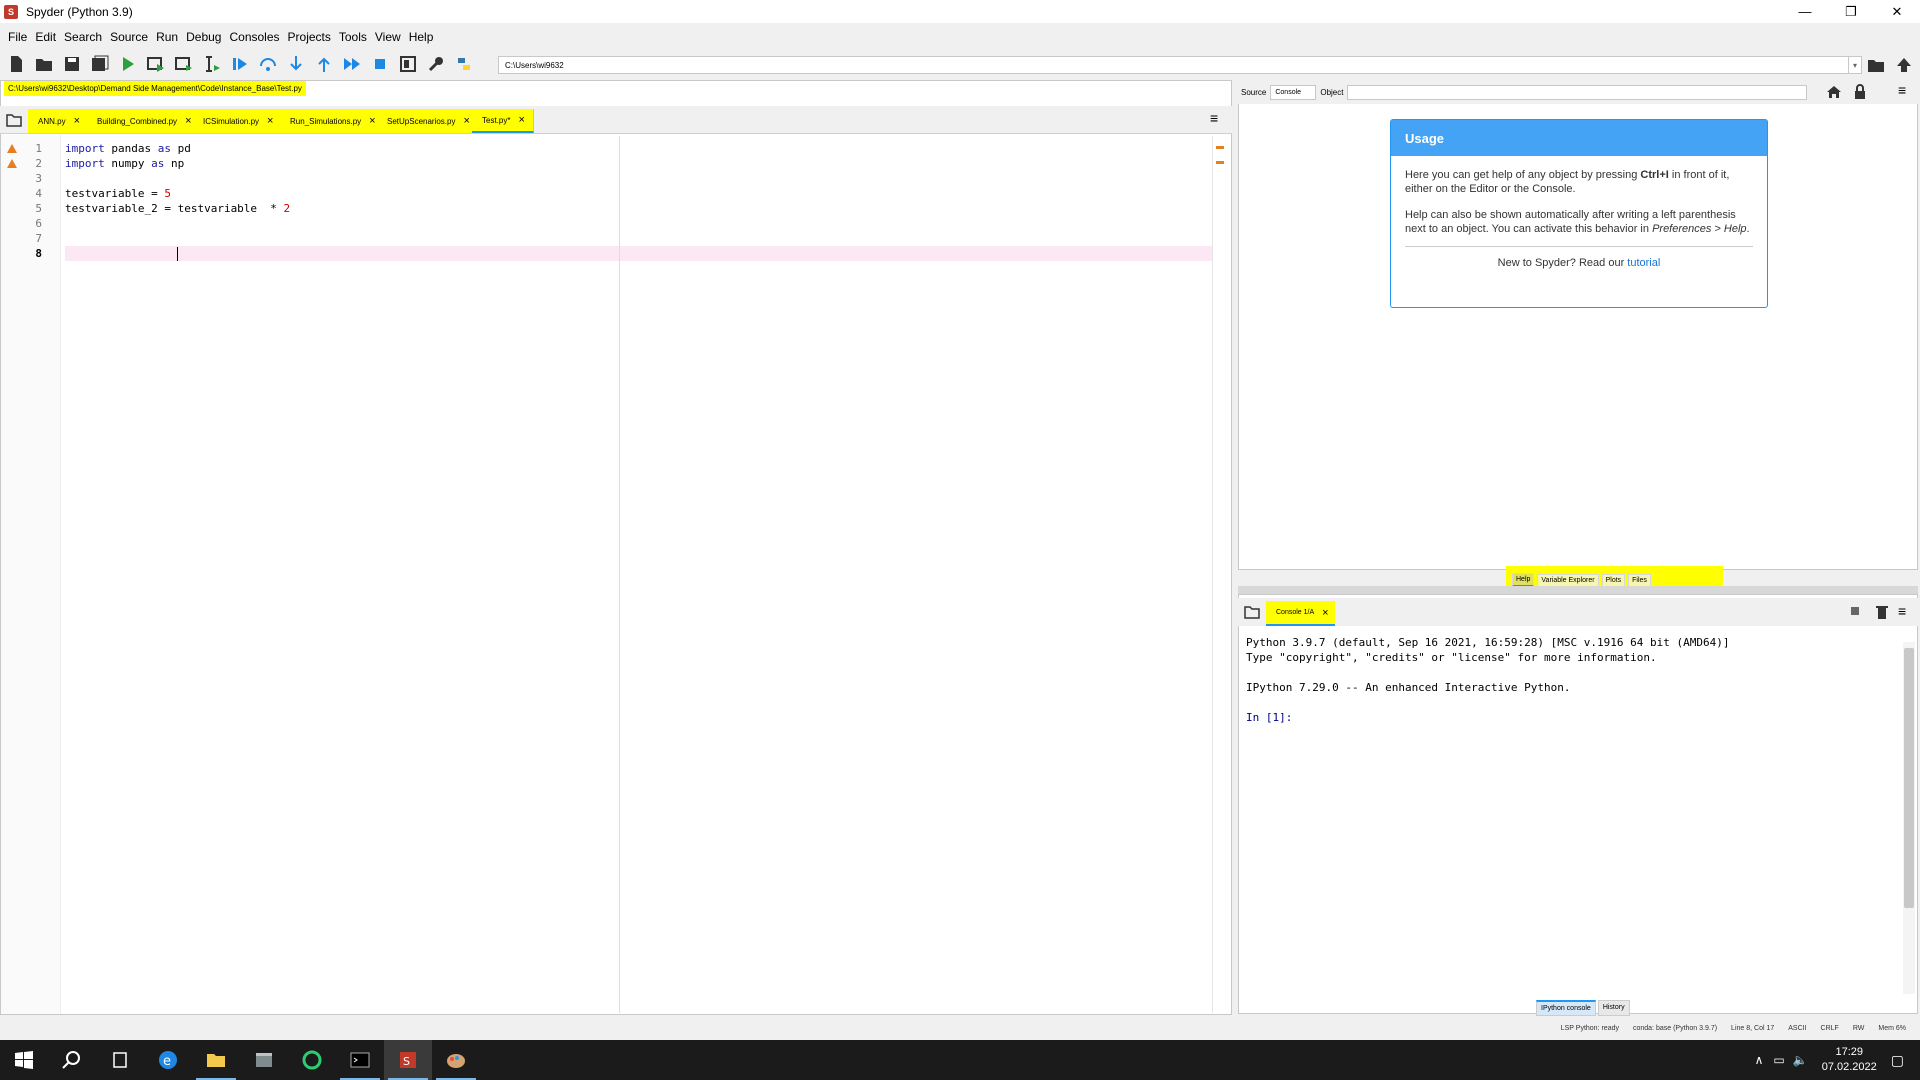 The image size is (1920, 1080). Describe the element at coordinates (1902, 90) in the screenshot. I see `help-options-icon: ≡` at that location.